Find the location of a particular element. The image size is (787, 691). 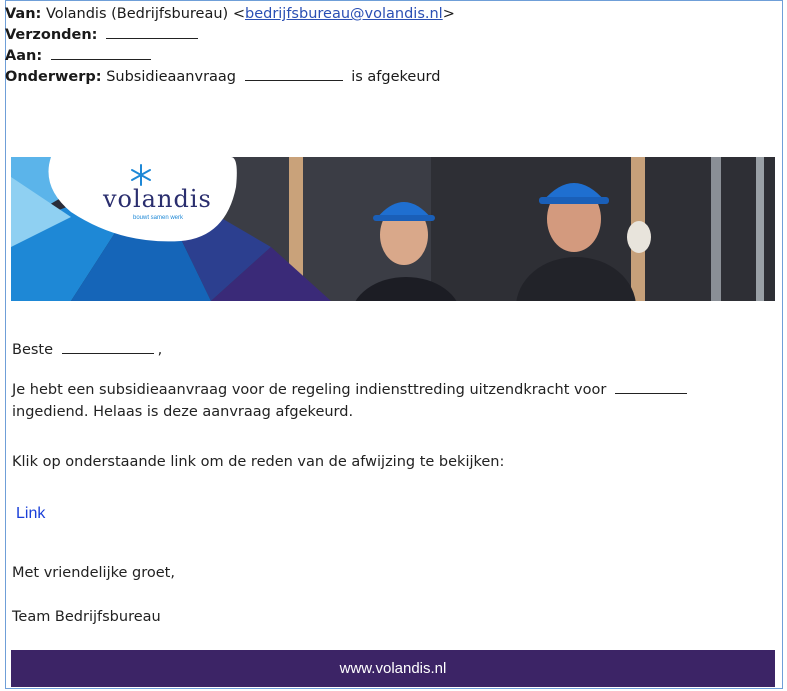

logo-star-icon is located at coordinates (141, 175).